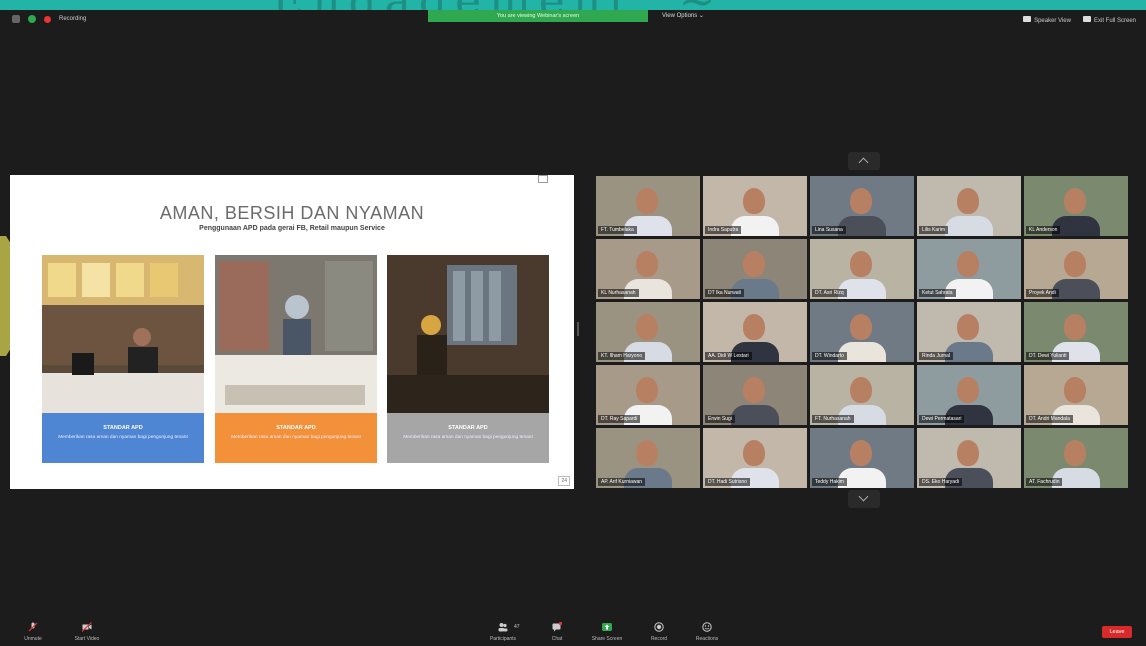 Image resolution: width=1146 pixels, height=646 pixels. Describe the element at coordinates (1076, 269) in the screenshot. I see `participant-tile: Proyek Andi` at that location.